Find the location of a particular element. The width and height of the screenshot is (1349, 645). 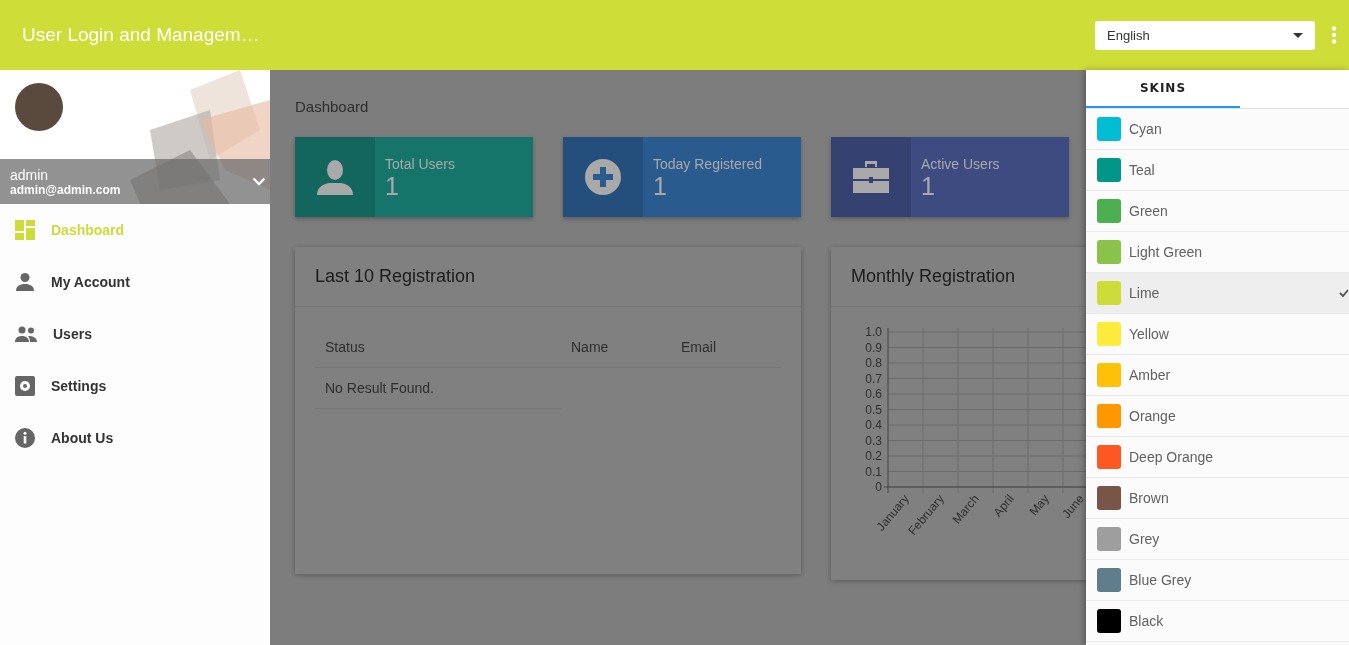

skin-option: Blue Grey is located at coordinates (1217, 580).